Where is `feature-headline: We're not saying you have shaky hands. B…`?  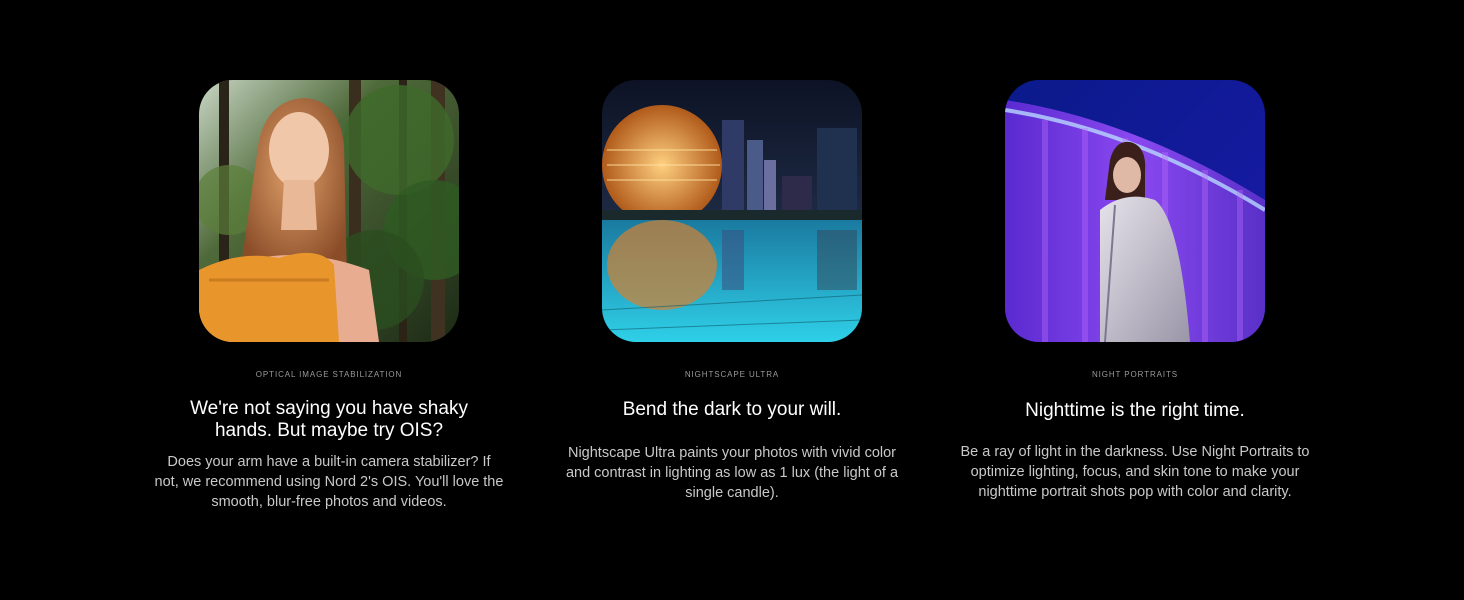
feature-headline: We're not saying you have shaky hands. B… is located at coordinates (329, 419).